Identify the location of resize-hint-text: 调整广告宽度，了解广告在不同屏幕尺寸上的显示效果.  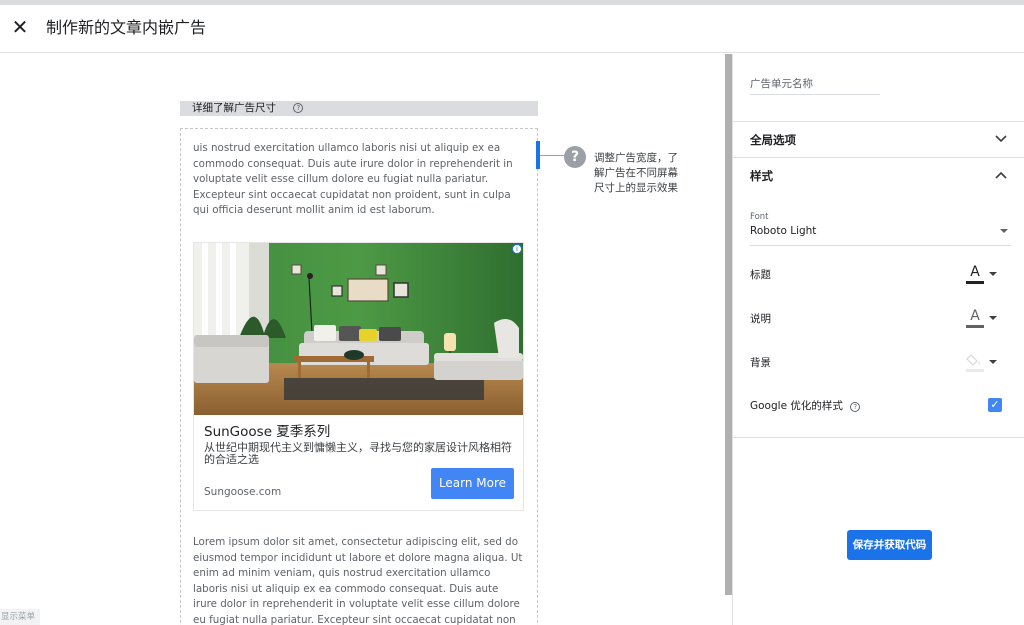
(636, 173).